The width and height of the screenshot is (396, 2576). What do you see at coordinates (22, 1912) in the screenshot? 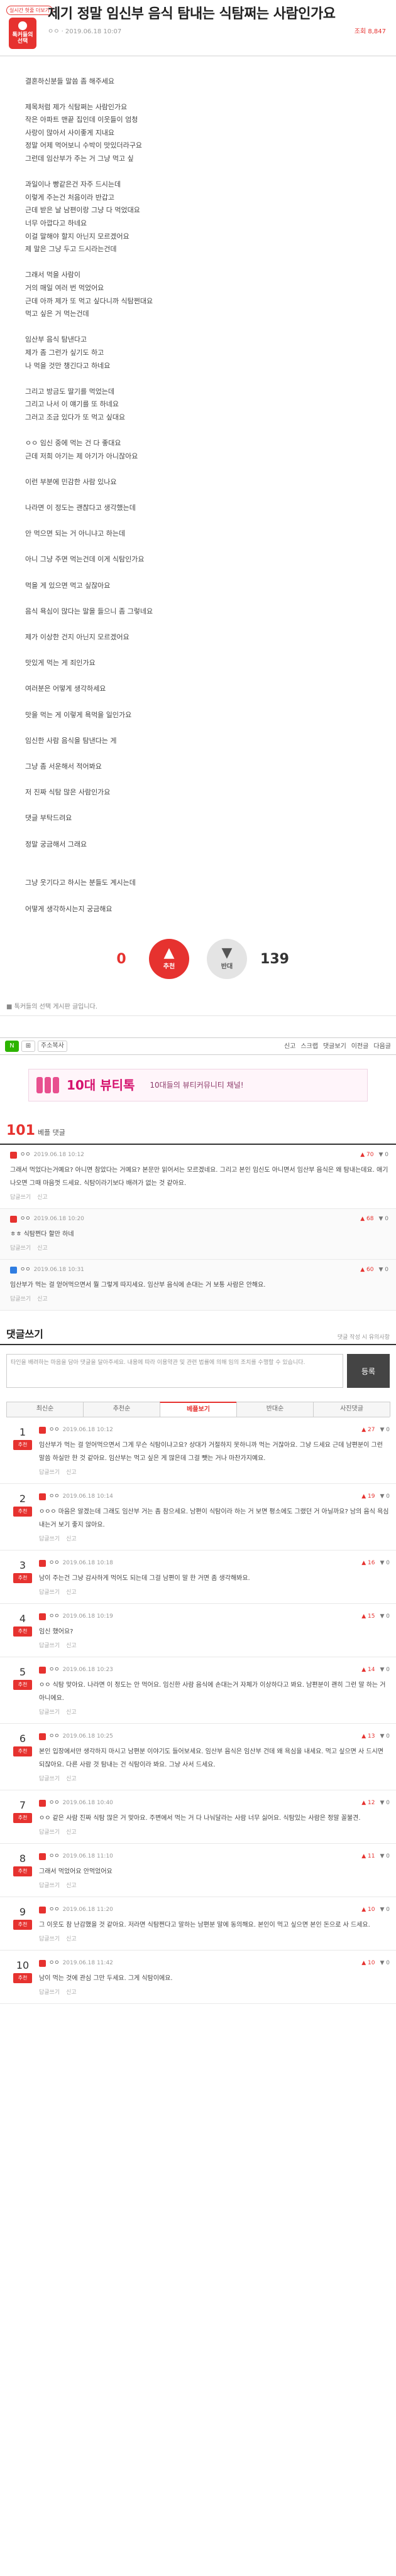
I see `rank-number: 9` at bounding box center [22, 1912].